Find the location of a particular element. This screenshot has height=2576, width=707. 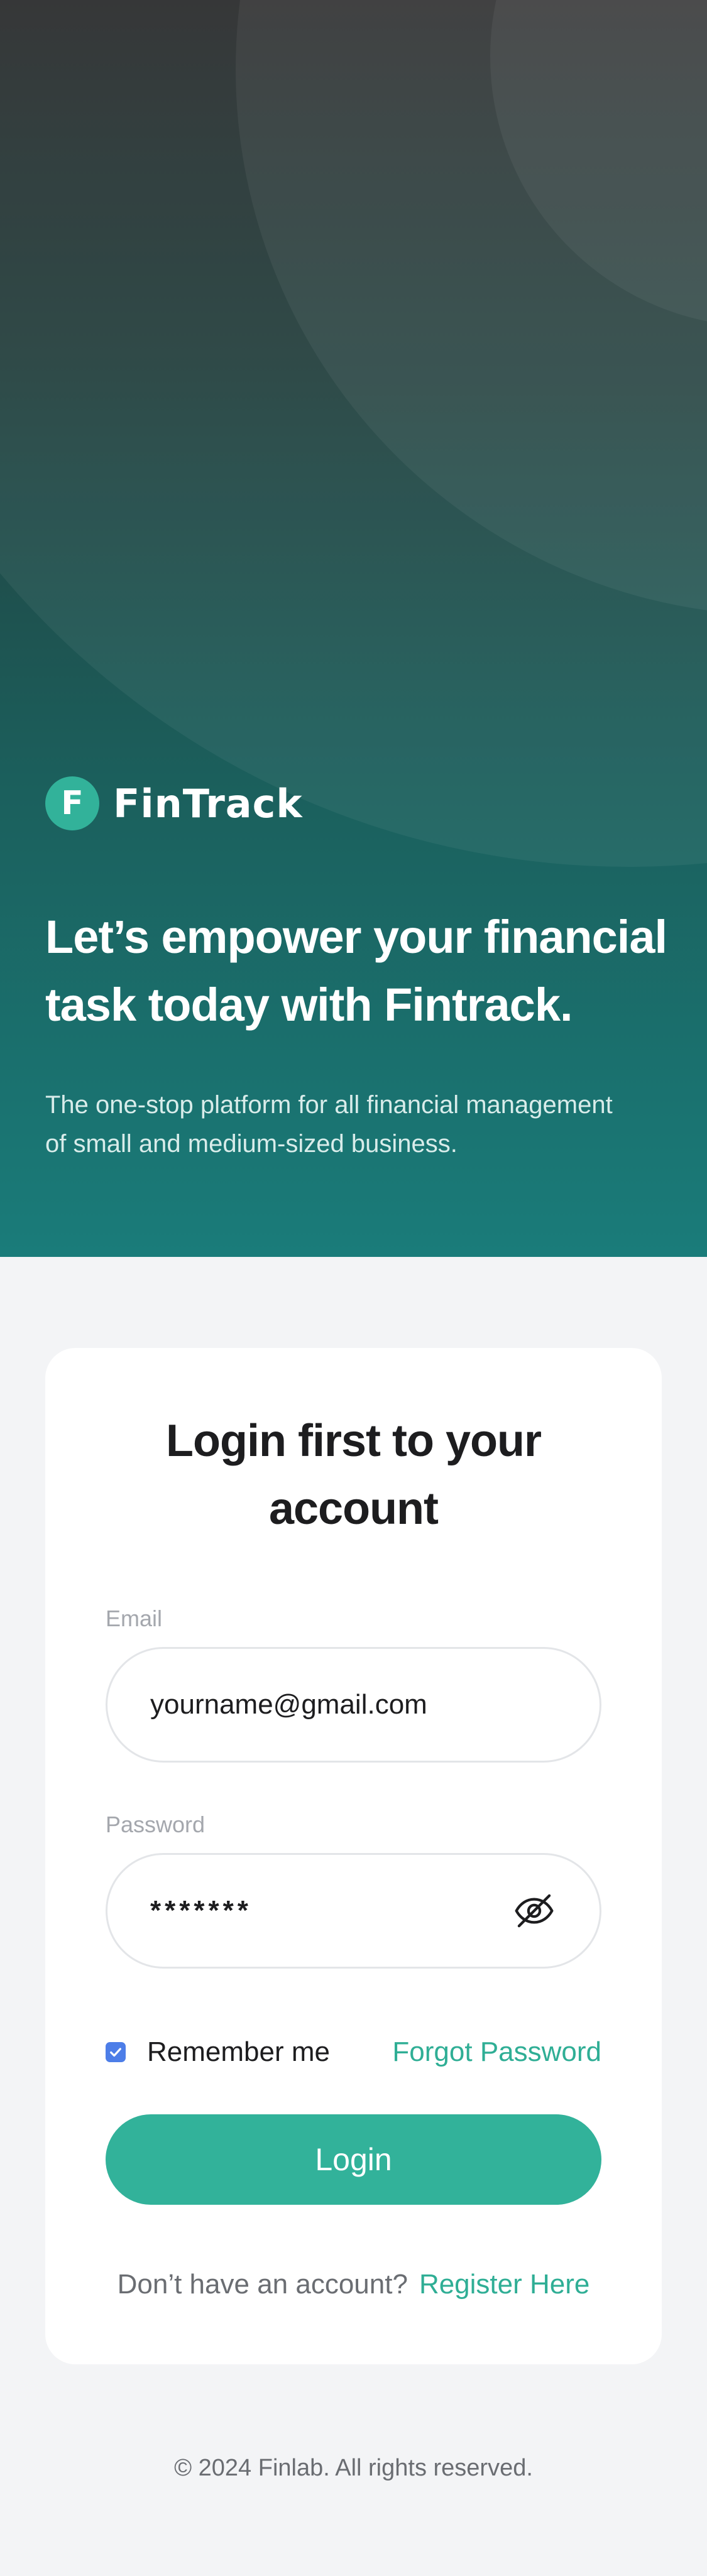

login-title-line-1: Login first to your is located at coordinates (354, 1441).